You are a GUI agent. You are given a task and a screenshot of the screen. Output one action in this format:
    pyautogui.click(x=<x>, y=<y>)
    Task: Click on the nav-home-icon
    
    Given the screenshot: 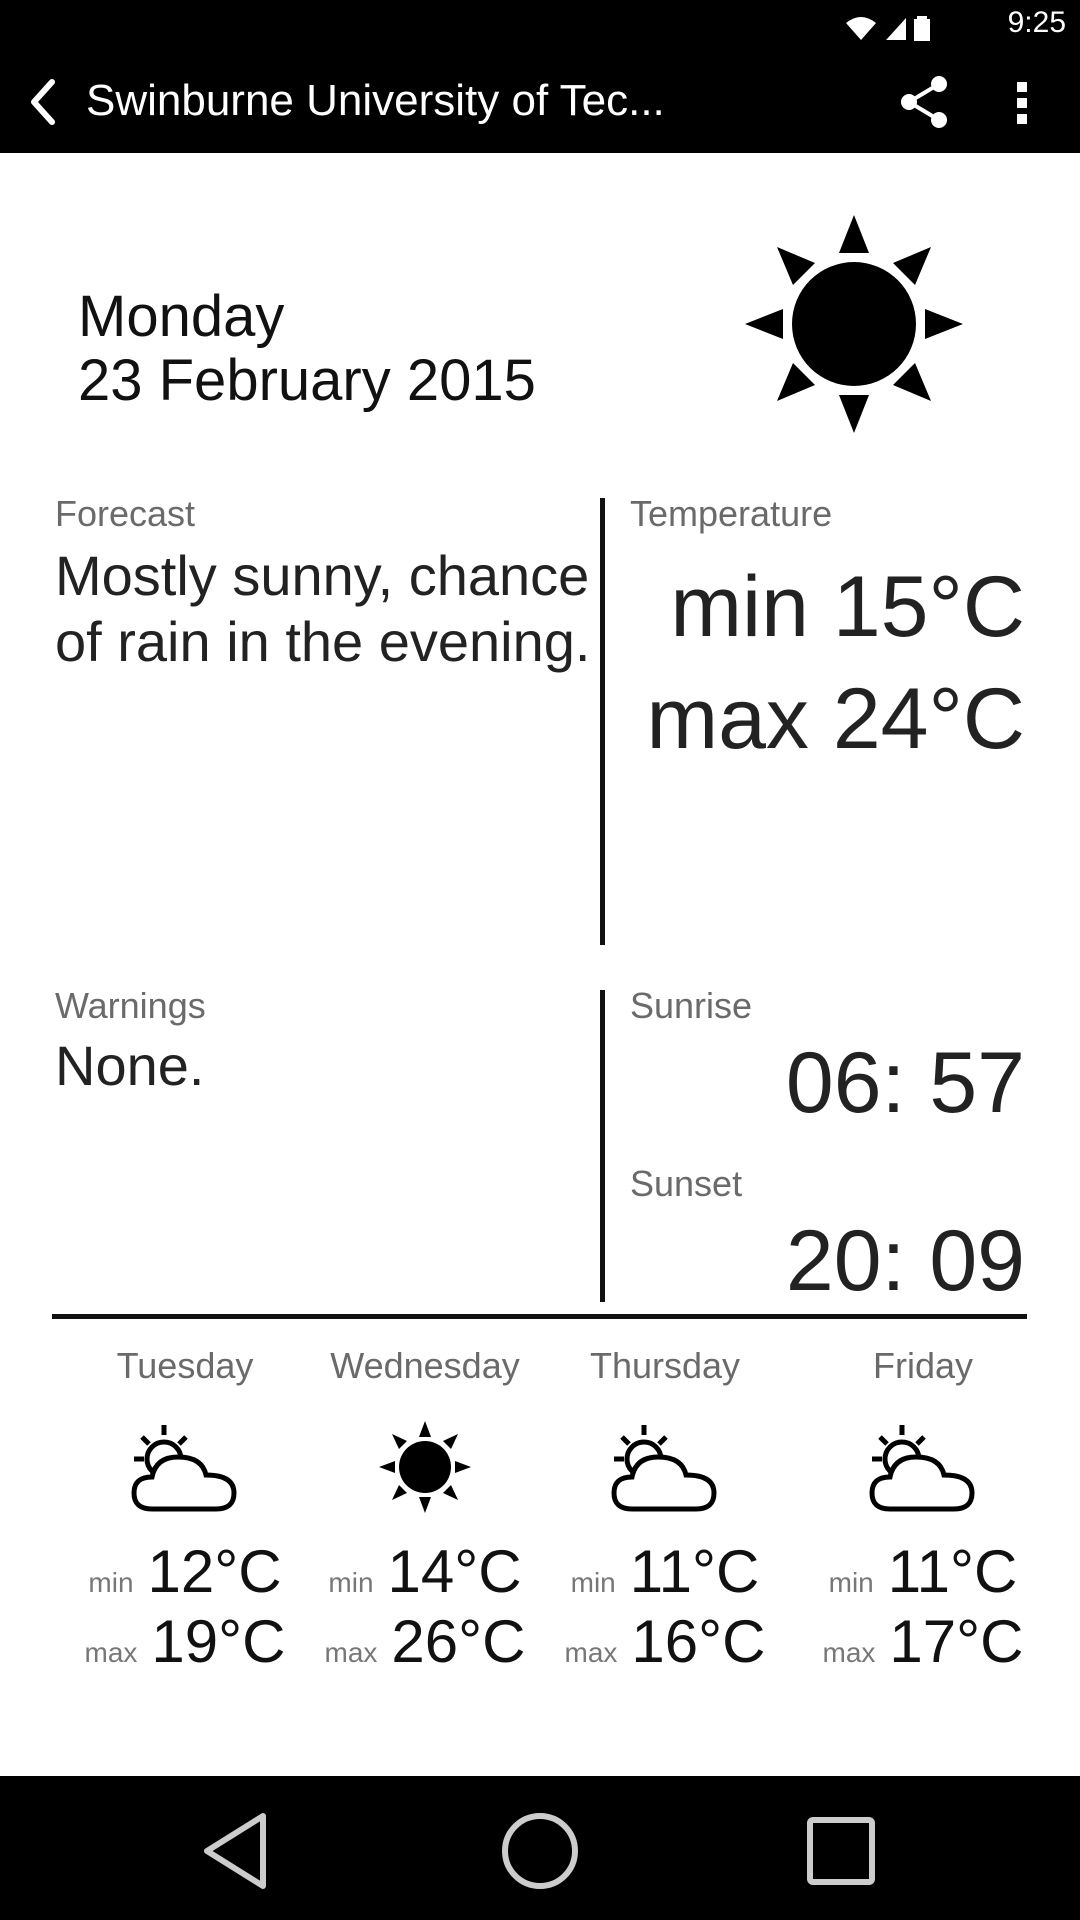 What is the action you would take?
    pyautogui.click(x=540, y=1851)
    